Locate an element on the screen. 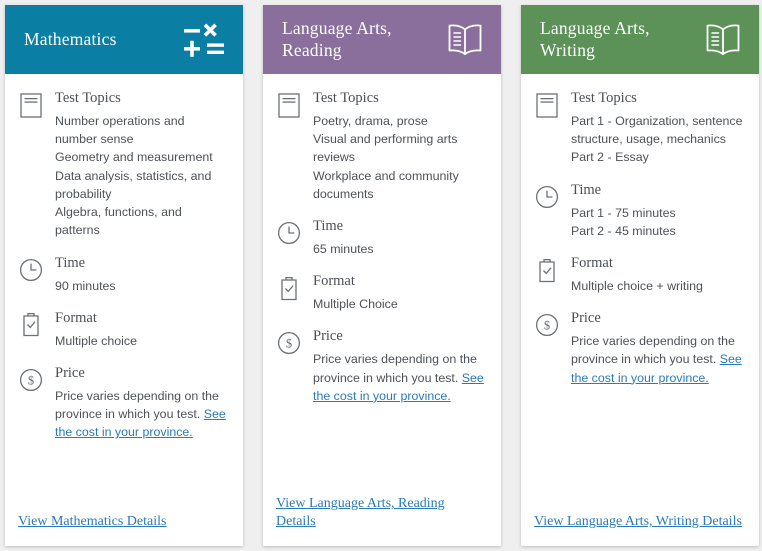  list-item: Geometry and measurement is located at coordinates (134, 157).